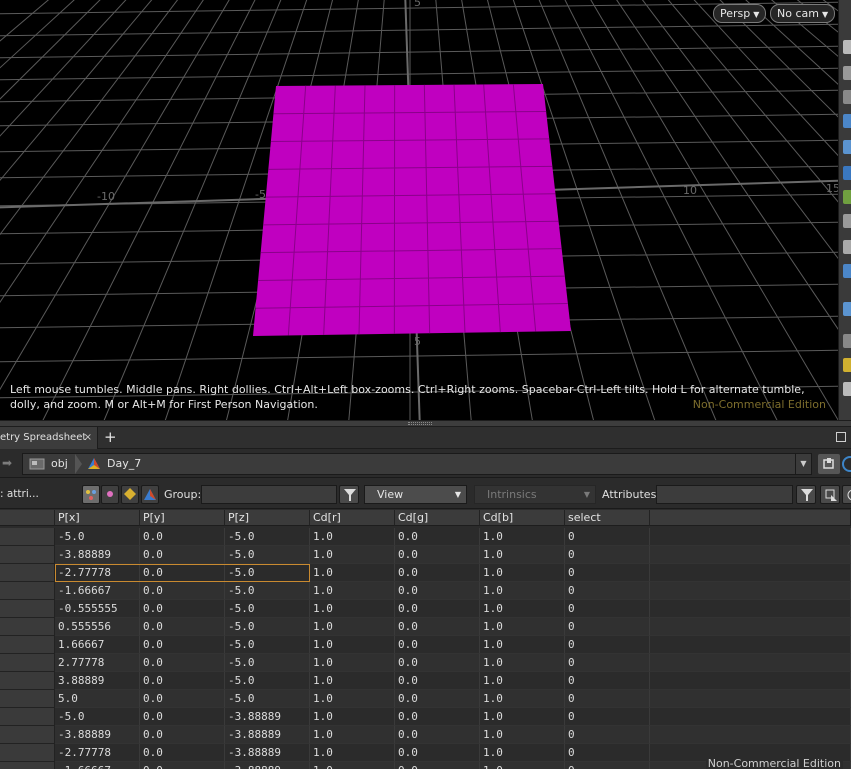  I want to click on table-row: -3.88889 0.0 -3.88889 1.0 0.0 1.0 0, so click(425, 735).